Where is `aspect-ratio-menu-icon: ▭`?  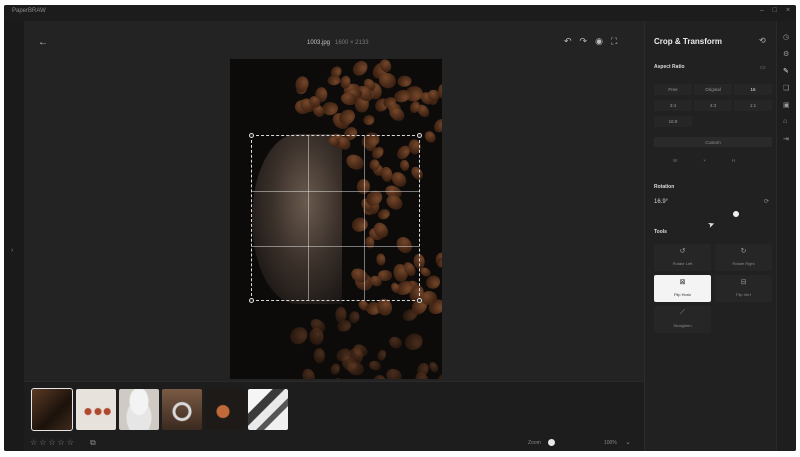 aspect-ratio-menu-icon: ▭ is located at coordinates (763, 67).